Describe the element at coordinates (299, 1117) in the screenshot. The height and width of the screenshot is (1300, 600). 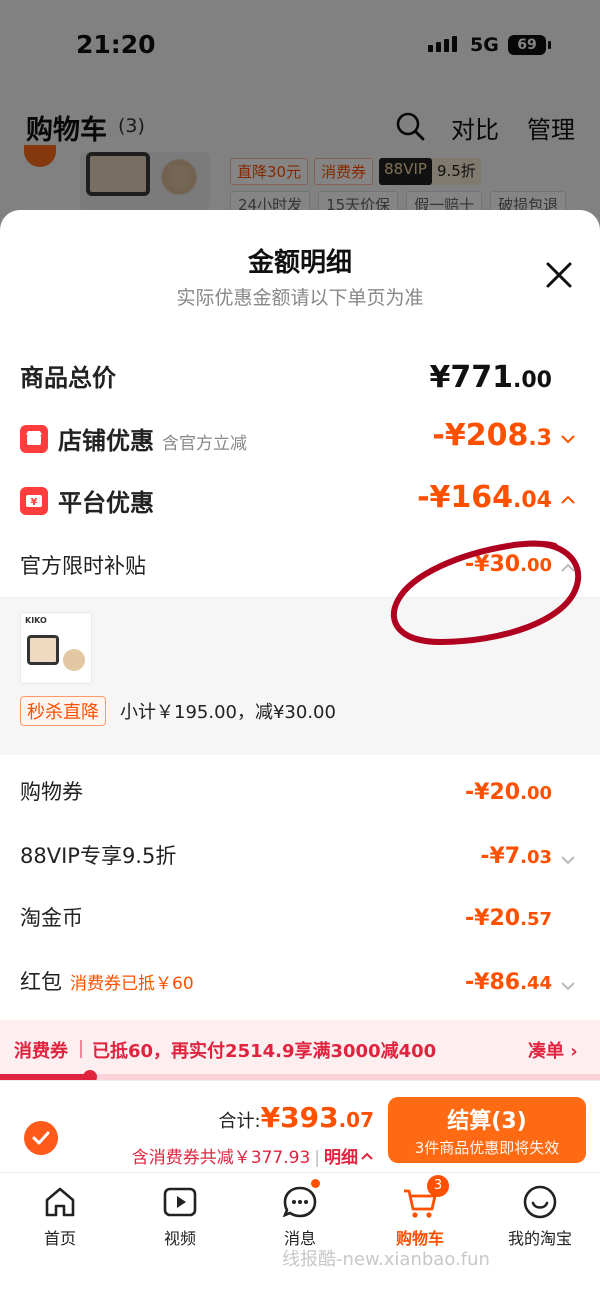
I see `total-amount: ¥393` at that location.